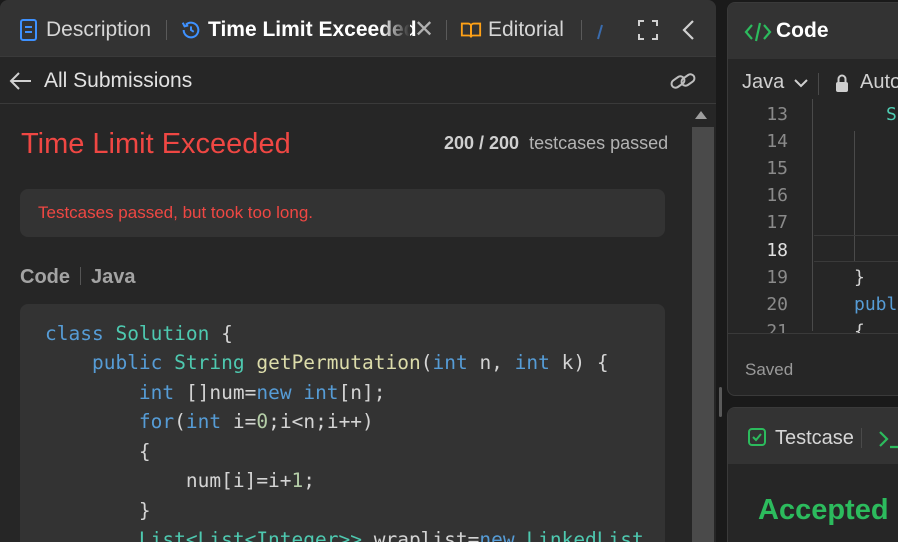 This screenshot has width=898, height=542. I want to click on tab-testcase: Testcase, so click(814, 438).